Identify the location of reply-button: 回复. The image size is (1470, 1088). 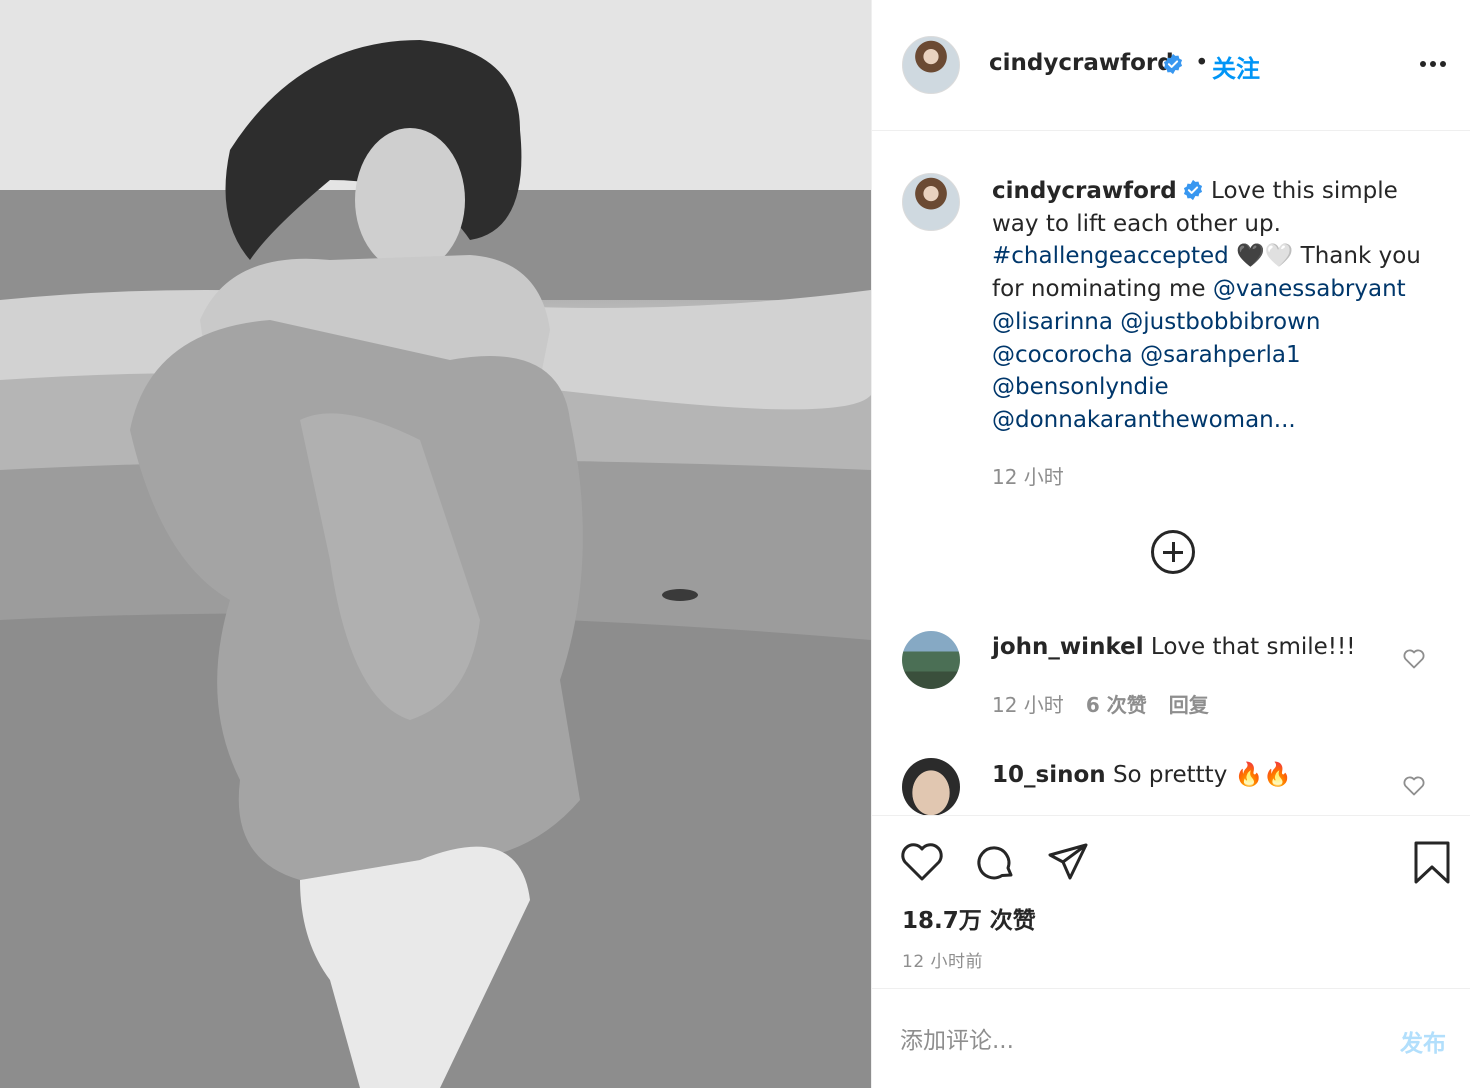
(1189, 703).